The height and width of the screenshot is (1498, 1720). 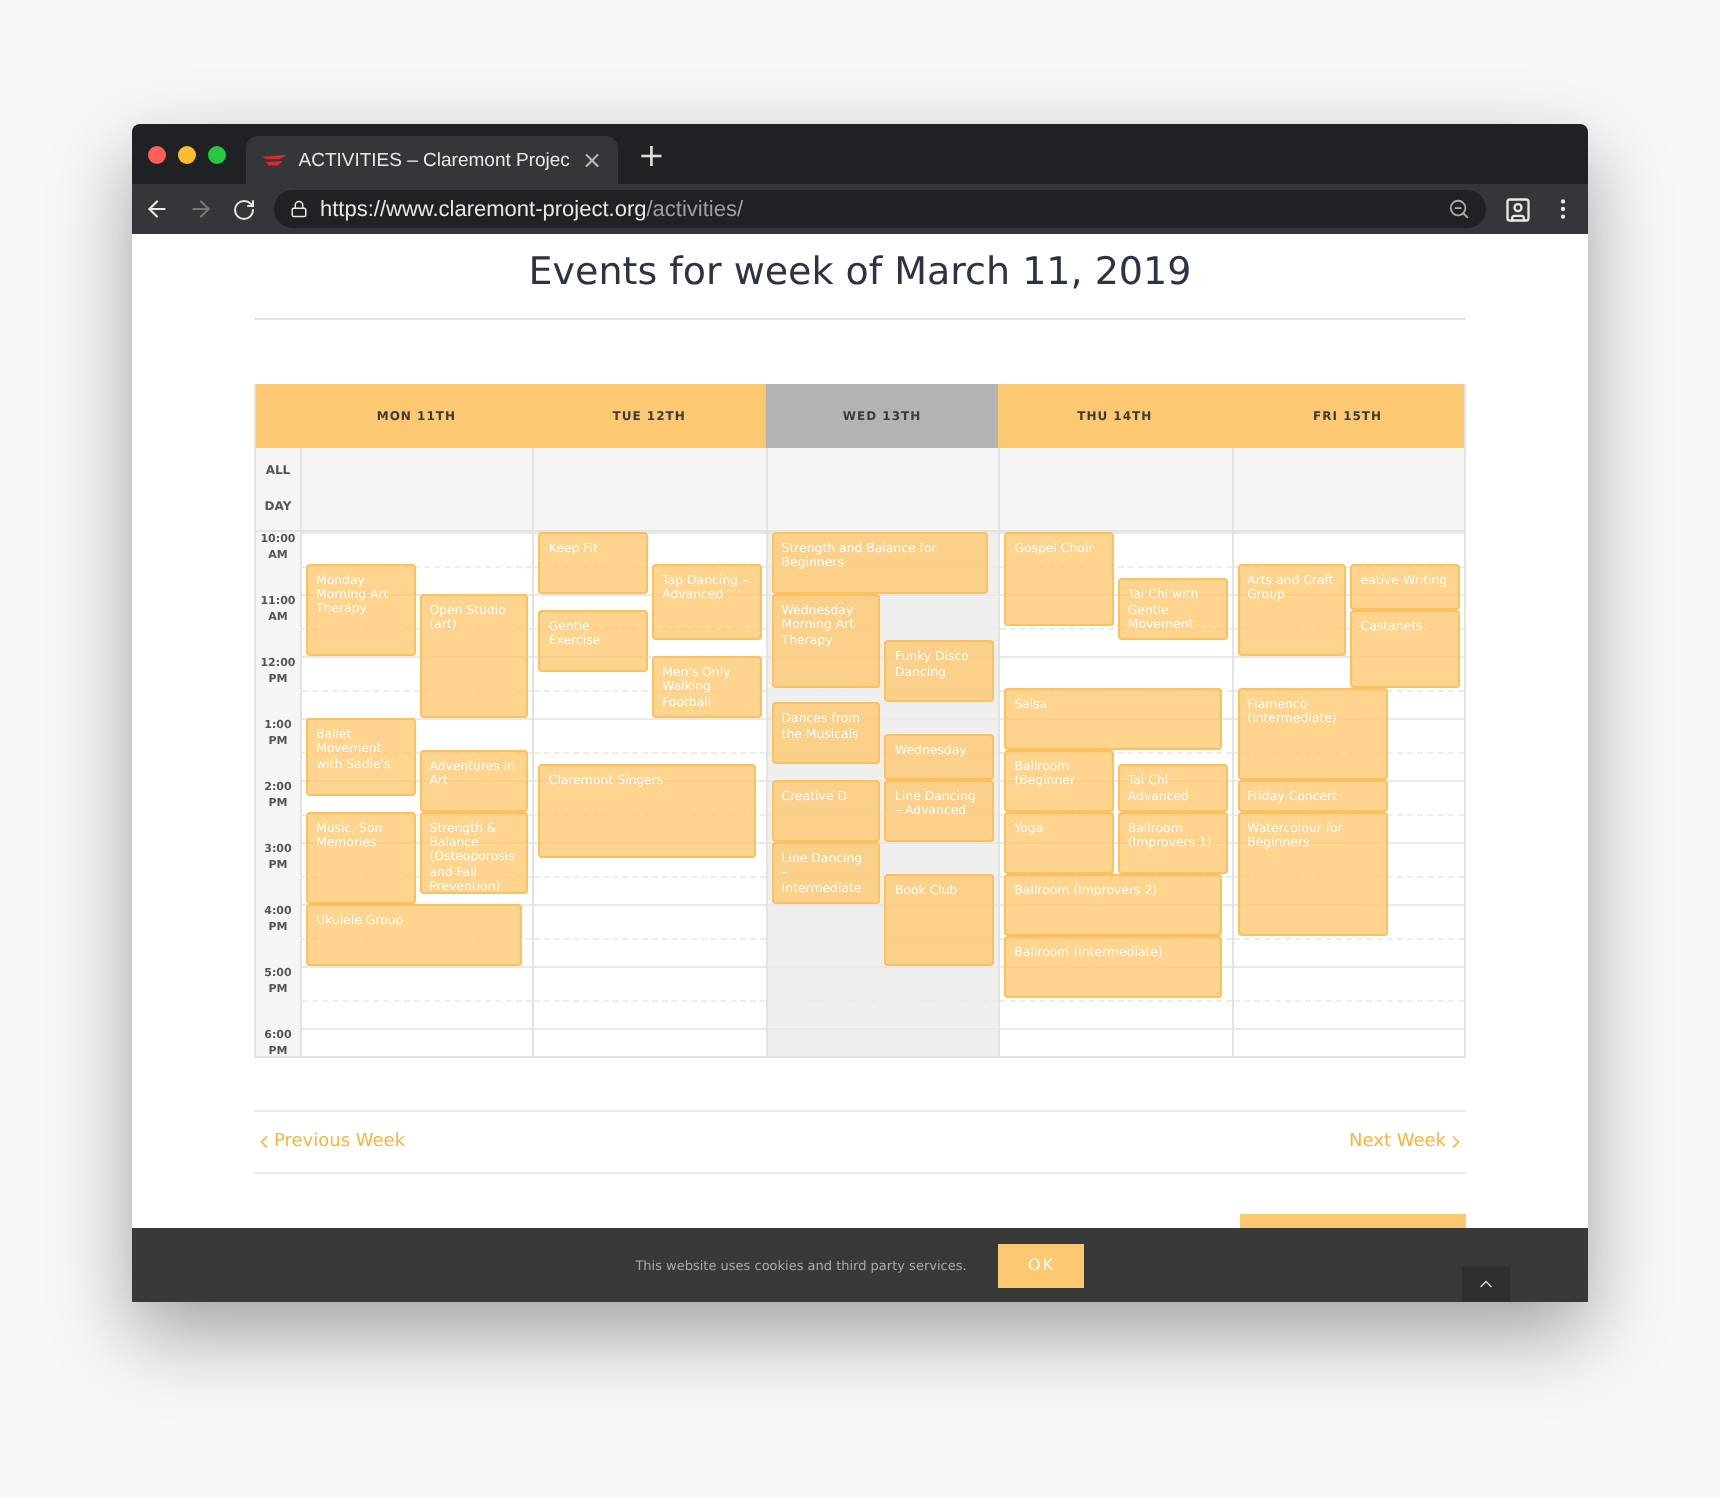 What do you see at coordinates (217, 154) in the screenshot?
I see `maximize-window-icon` at bounding box center [217, 154].